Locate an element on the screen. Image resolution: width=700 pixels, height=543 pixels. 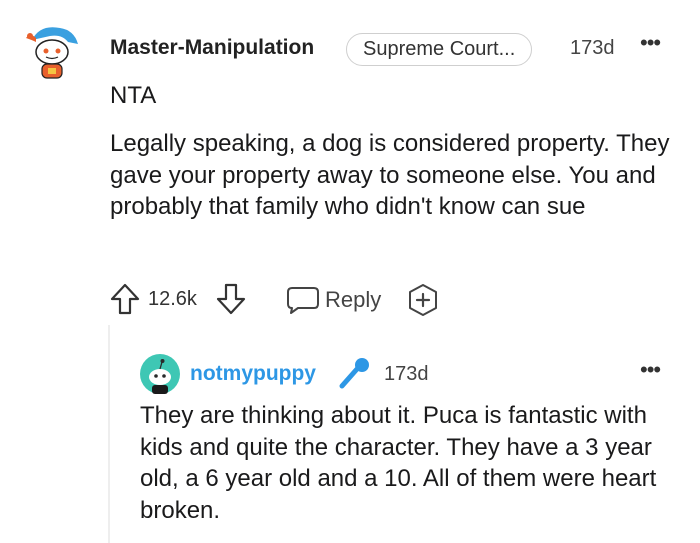
reply-timestamp: 173d is located at coordinates (406, 374).